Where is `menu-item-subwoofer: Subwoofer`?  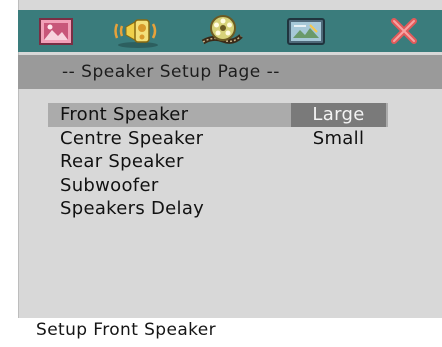 menu-item-subwoofer: Subwoofer is located at coordinates (218, 186).